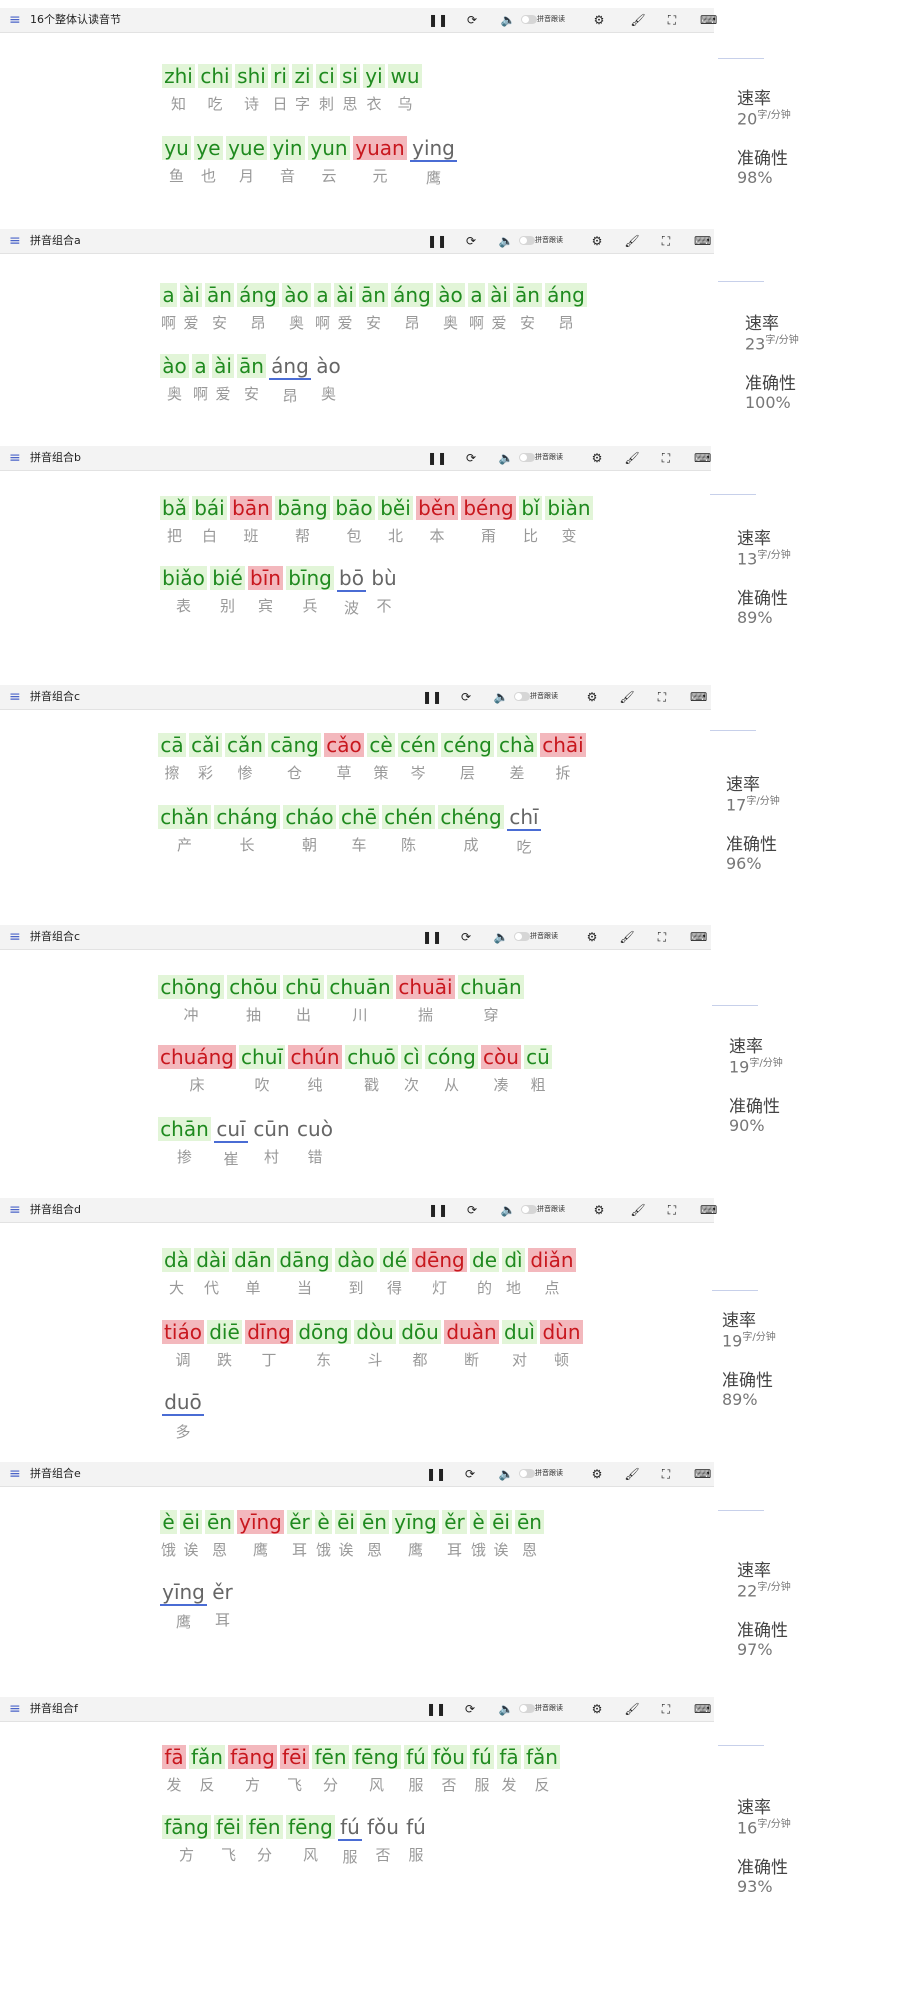 This screenshot has width=900, height=2000. Describe the element at coordinates (373, 323) in the screenshot. I see `hanzi-text: 安` at that location.